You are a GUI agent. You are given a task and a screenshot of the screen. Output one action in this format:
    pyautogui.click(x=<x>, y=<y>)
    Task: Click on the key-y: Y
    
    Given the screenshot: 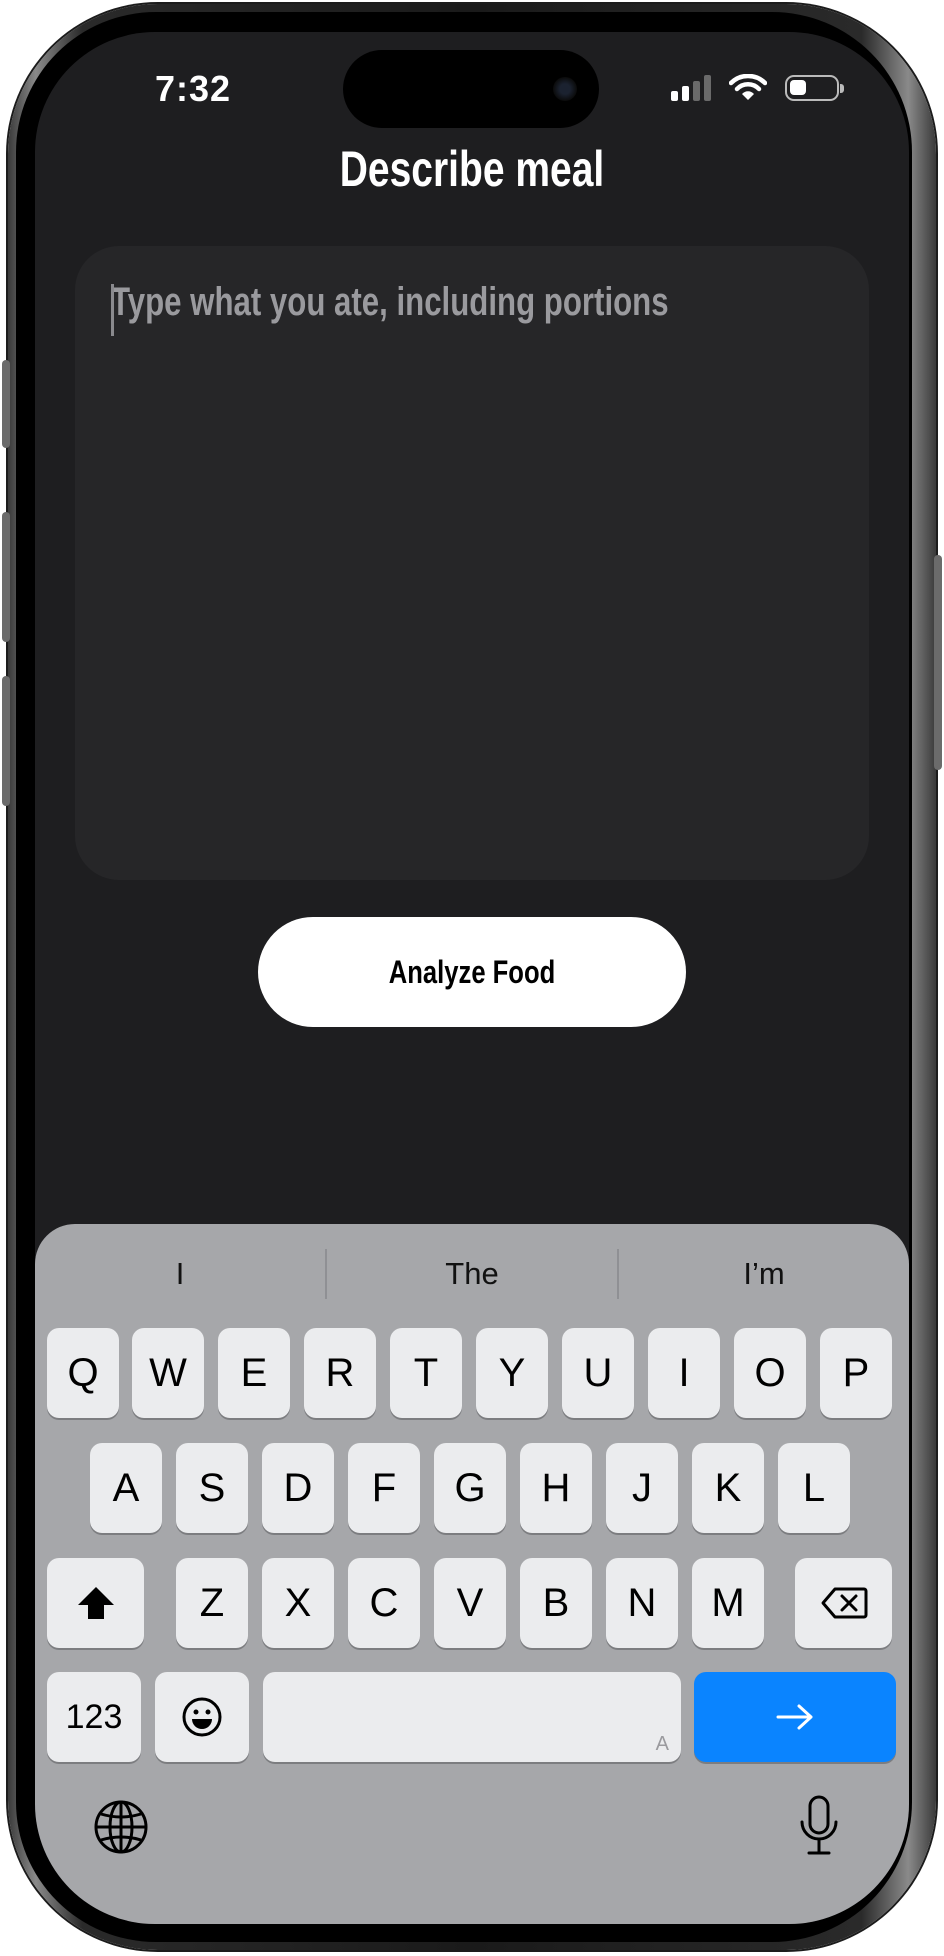 What is the action you would take?
    pyautogui.click(x=512, y=1373)
    